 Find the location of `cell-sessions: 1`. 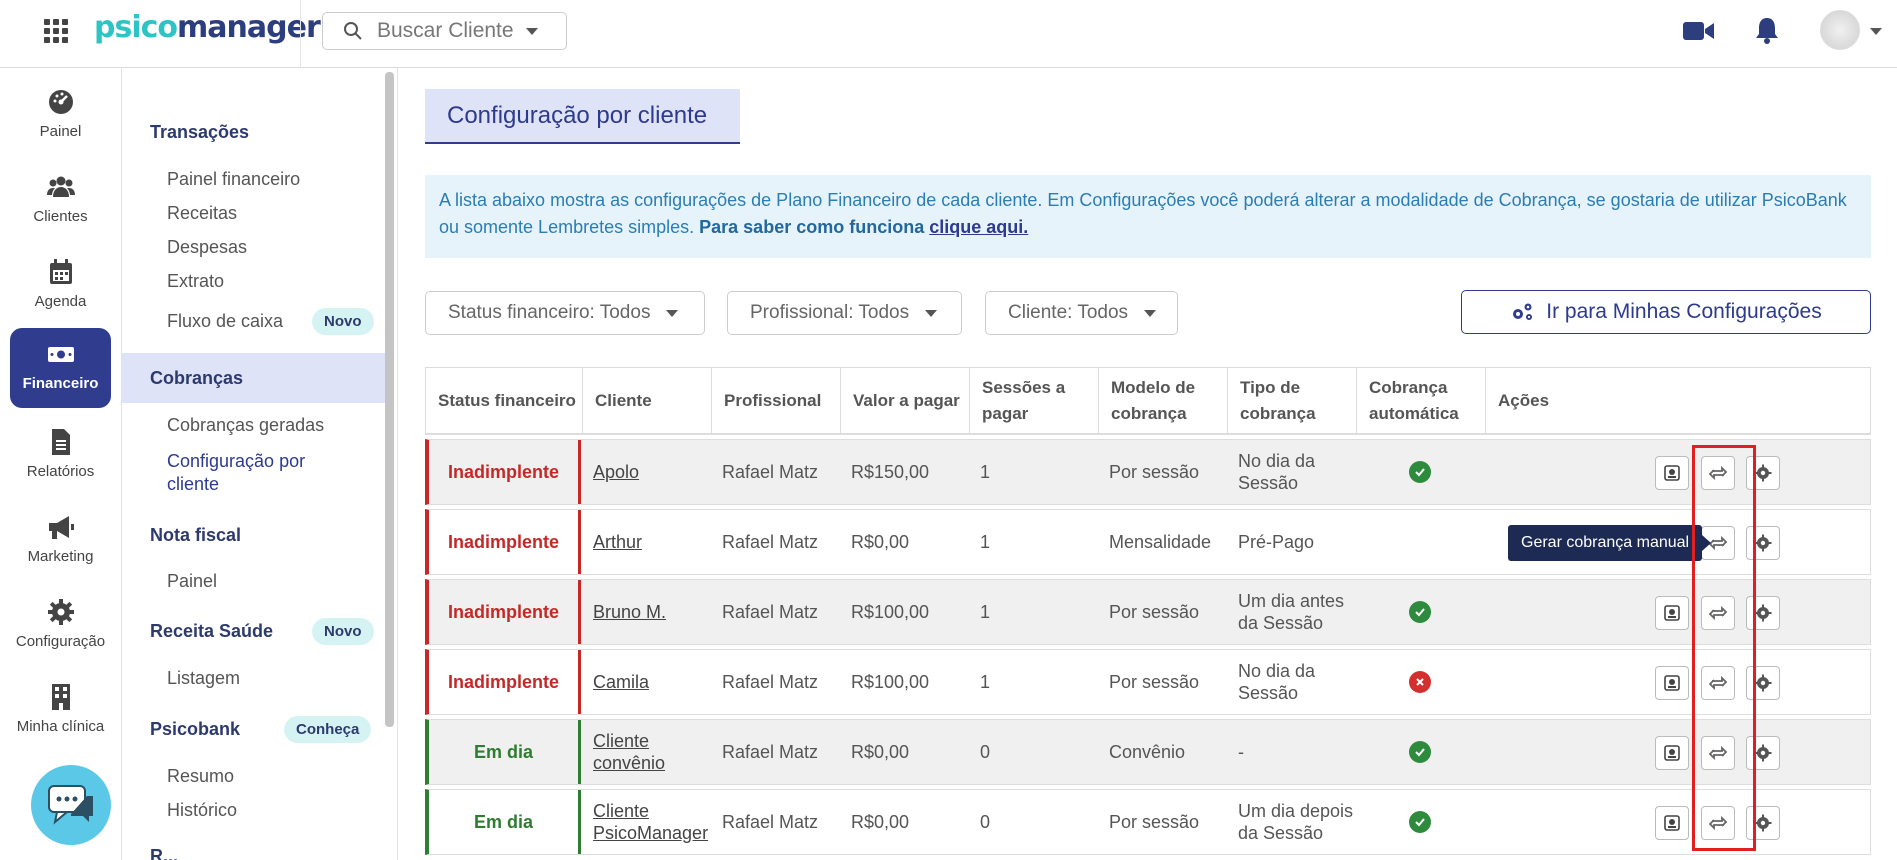

cell-sessions: 1 is located at coordinates (985, 682).